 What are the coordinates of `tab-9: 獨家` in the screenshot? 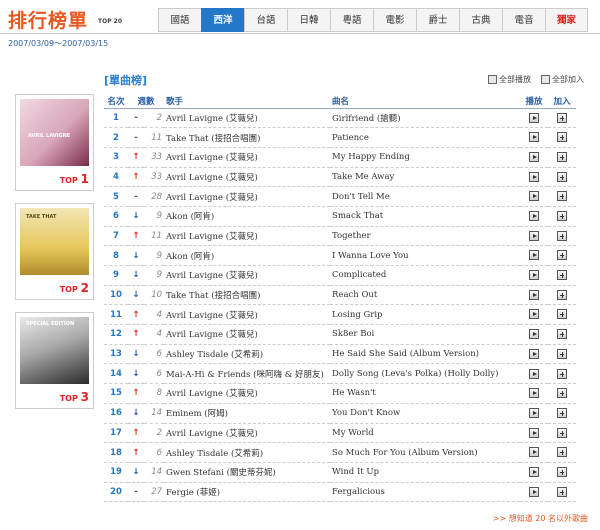 It's located at (566, 20).